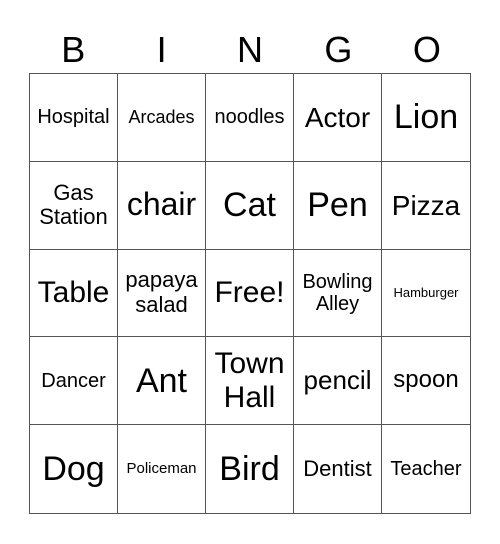 The width and height of the screenshot is (500, 544). What do you see at coordinates (74, 205) in the screenshot?
I see `bingo-cell: Gas Station` at bounding box center [74, 205].